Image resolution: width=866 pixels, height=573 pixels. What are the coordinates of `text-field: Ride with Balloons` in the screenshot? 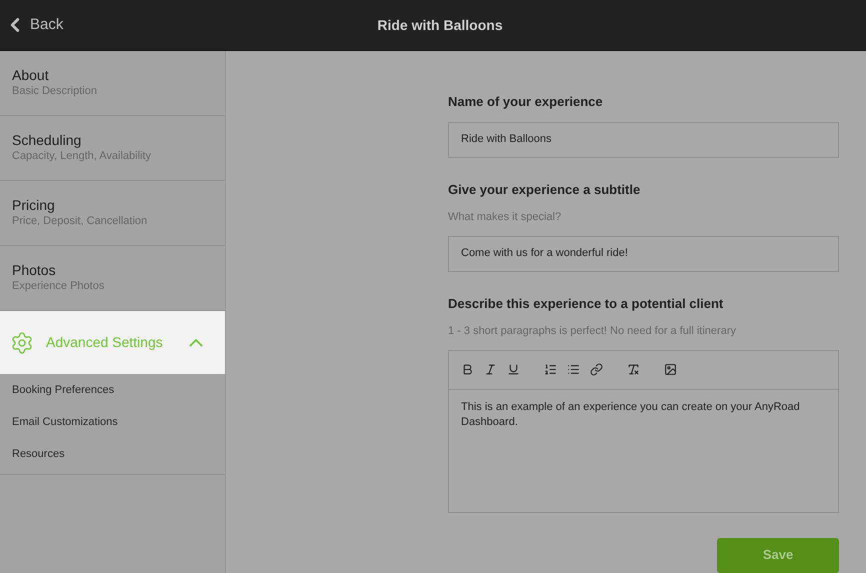 It's located at (643, 140).